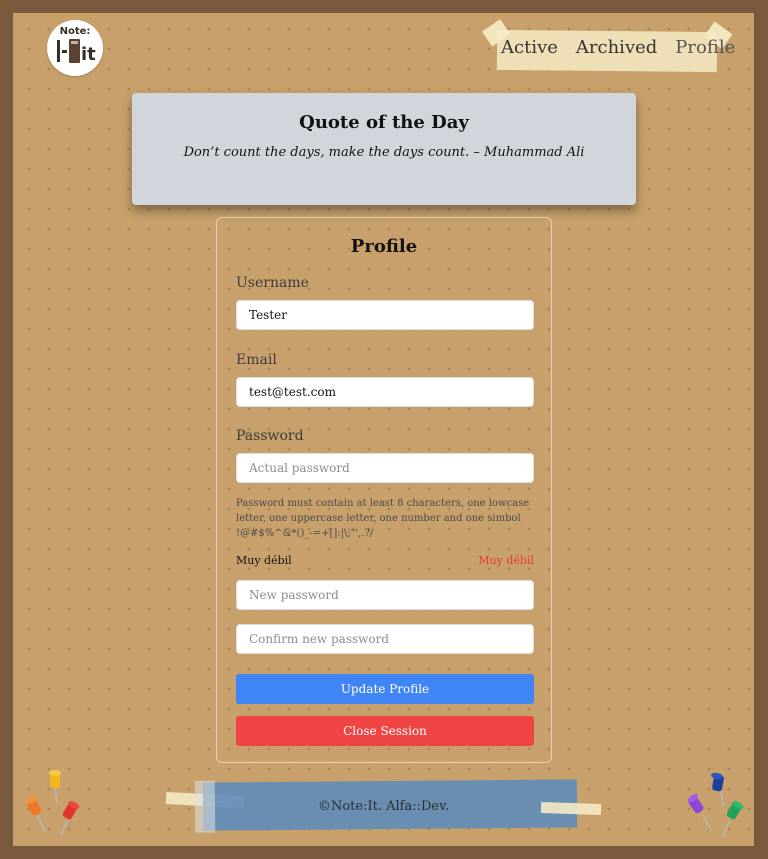 The width and height of the screenshot is (768, 859). Describe the element at coordinates (385, 468) in the screenshot. I see `actual-password-input` at that location.